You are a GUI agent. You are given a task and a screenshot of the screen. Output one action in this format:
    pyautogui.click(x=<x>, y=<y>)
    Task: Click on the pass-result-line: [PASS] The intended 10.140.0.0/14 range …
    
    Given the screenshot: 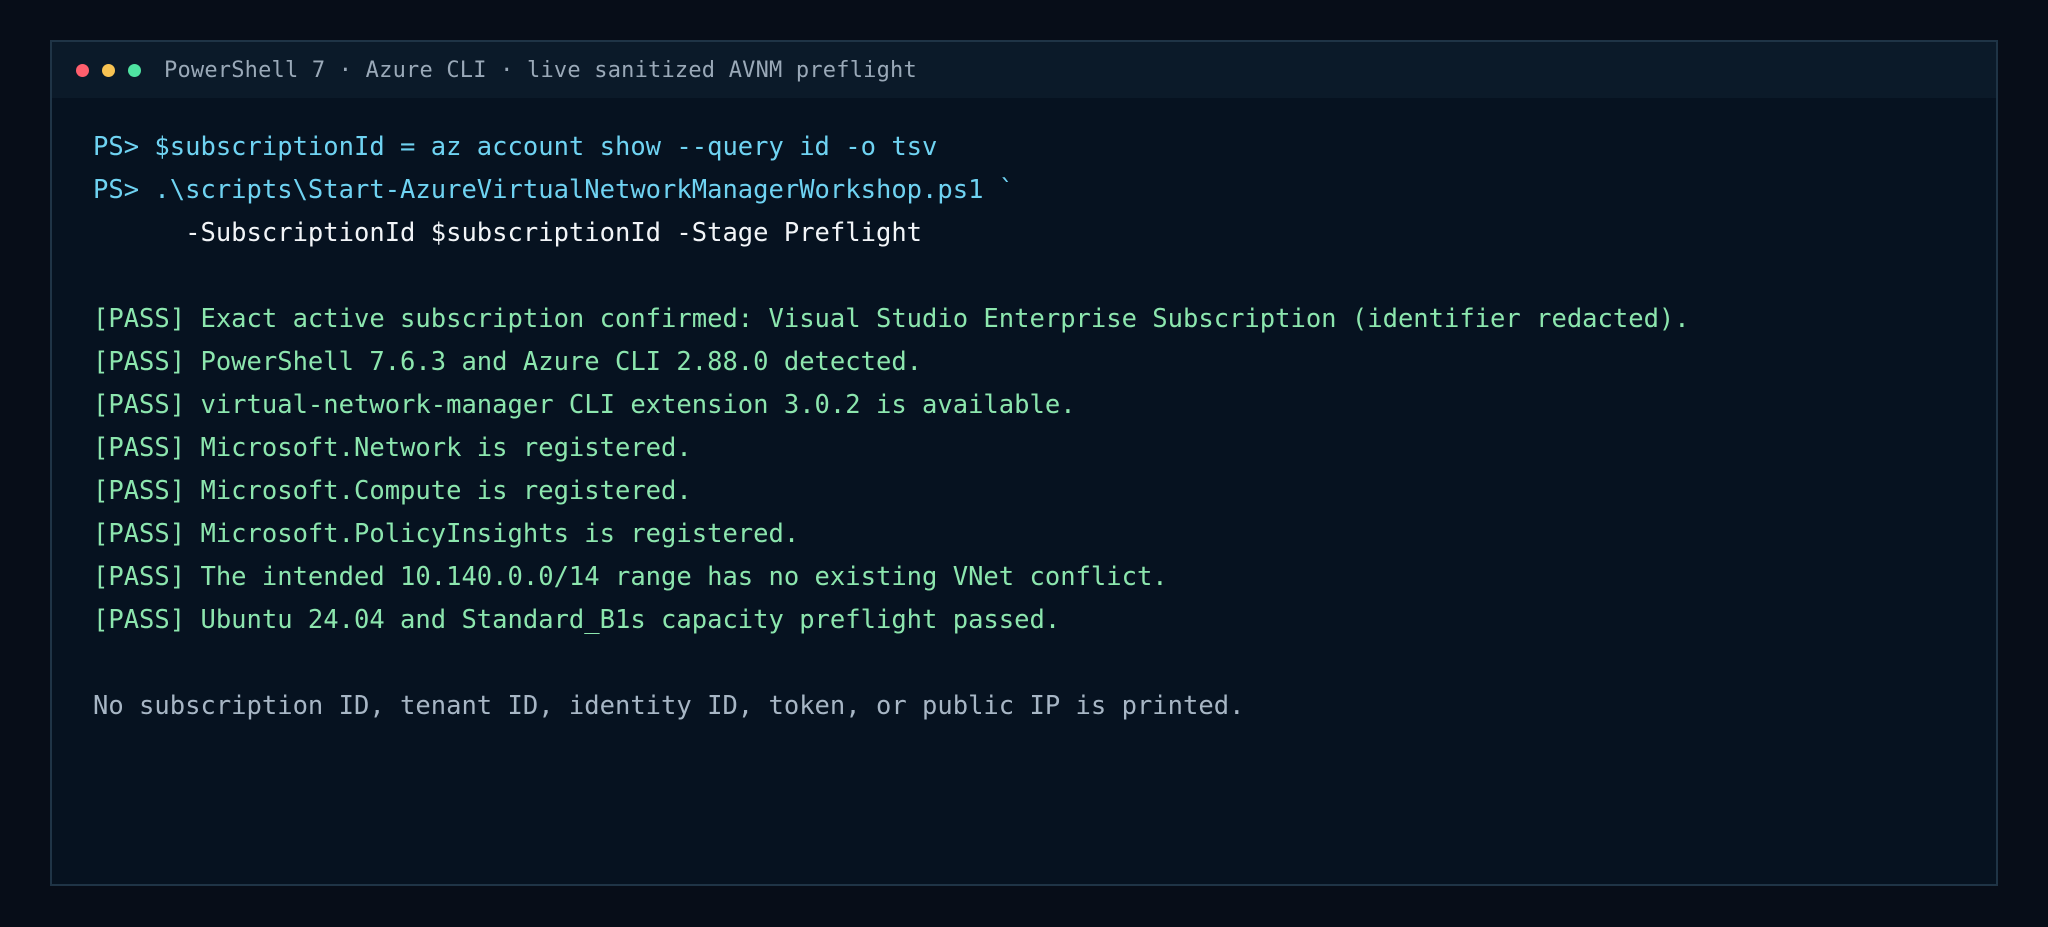 What is the action you would take?
    pyautogui.click(x=630, y=577)
    